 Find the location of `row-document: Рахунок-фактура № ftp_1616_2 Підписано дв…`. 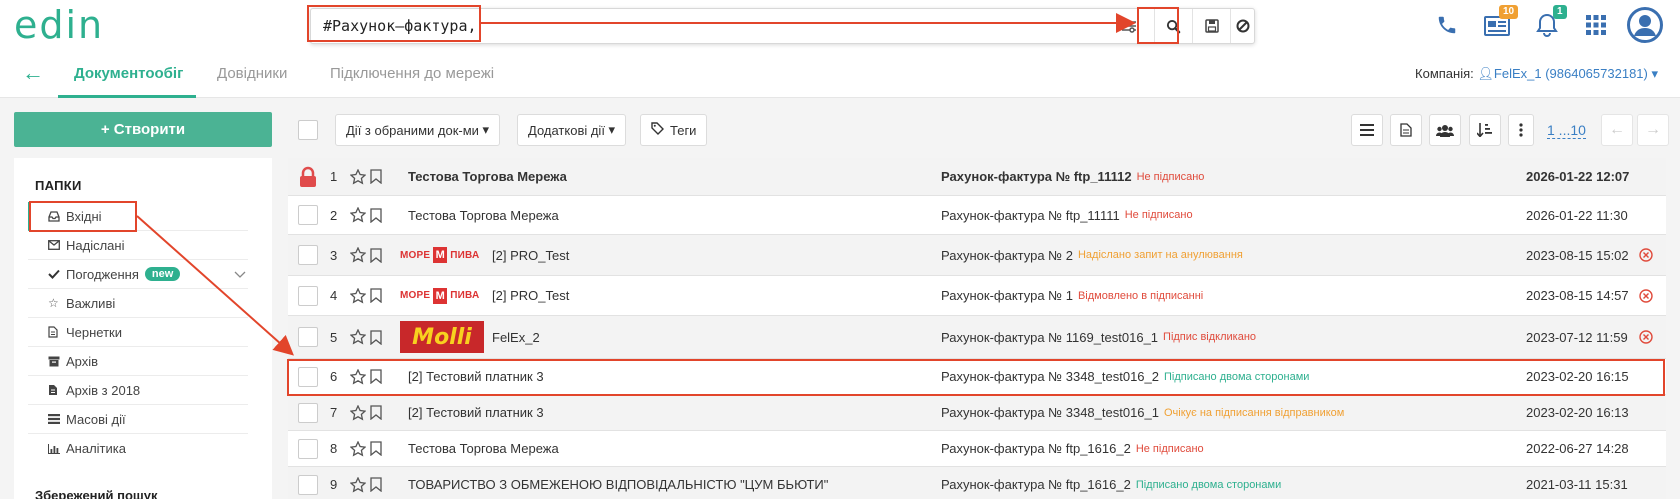

row-document: Рахунок-фактура № ftp_1616_2 Підписано дв… is located at coordinates (1111, 483).